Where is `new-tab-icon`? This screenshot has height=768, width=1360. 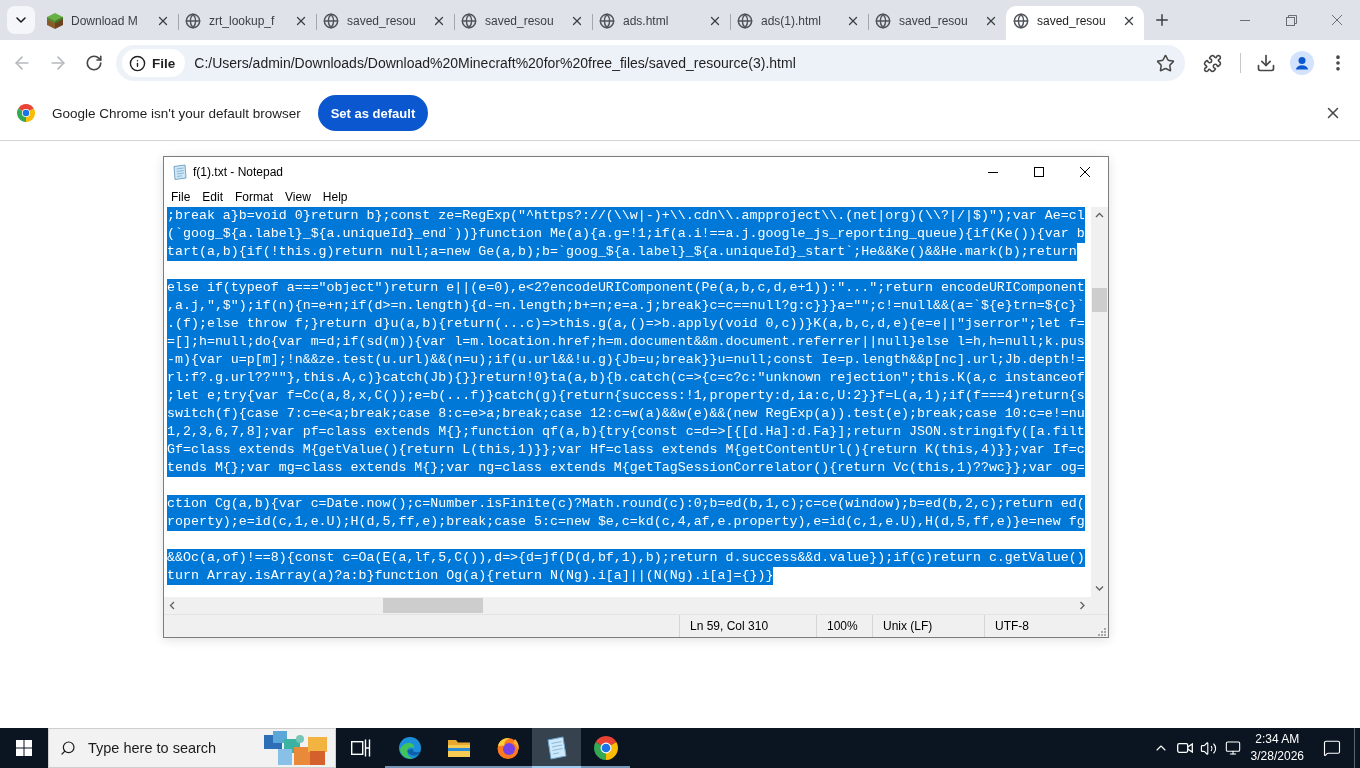
new-tab-icon is located at coordinates (1162, 20).